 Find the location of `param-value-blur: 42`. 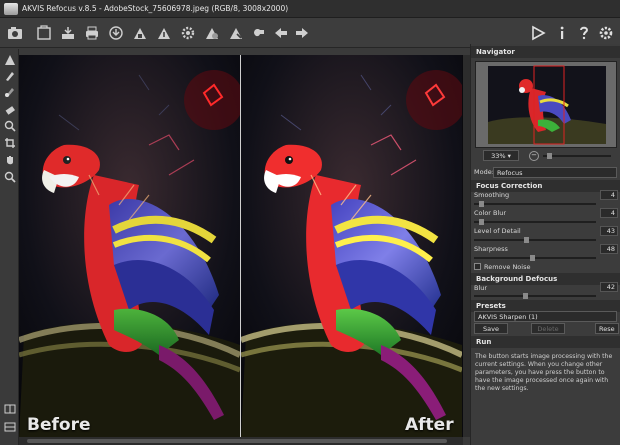

param-value-blur: 42 is located at coordinates (609, 287).